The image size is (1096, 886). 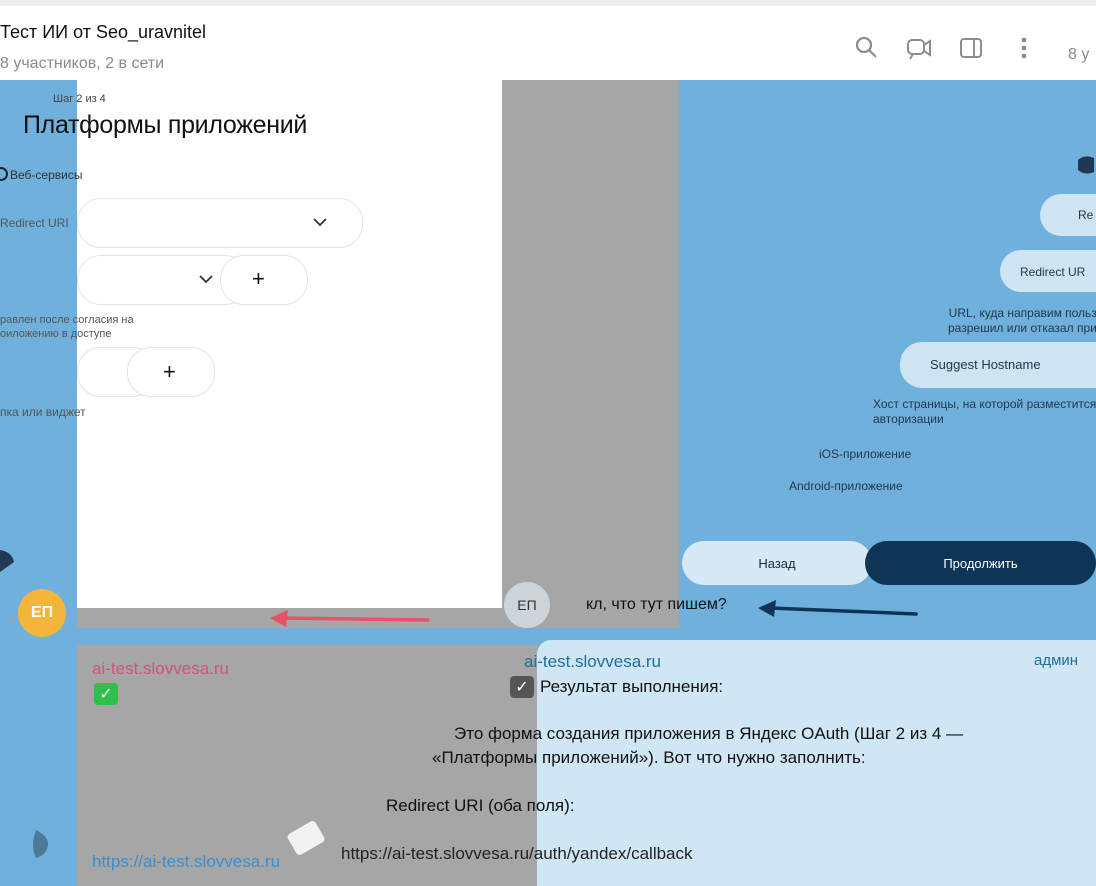 I want to click on chat-background-strip, so click(x=38, y=483).